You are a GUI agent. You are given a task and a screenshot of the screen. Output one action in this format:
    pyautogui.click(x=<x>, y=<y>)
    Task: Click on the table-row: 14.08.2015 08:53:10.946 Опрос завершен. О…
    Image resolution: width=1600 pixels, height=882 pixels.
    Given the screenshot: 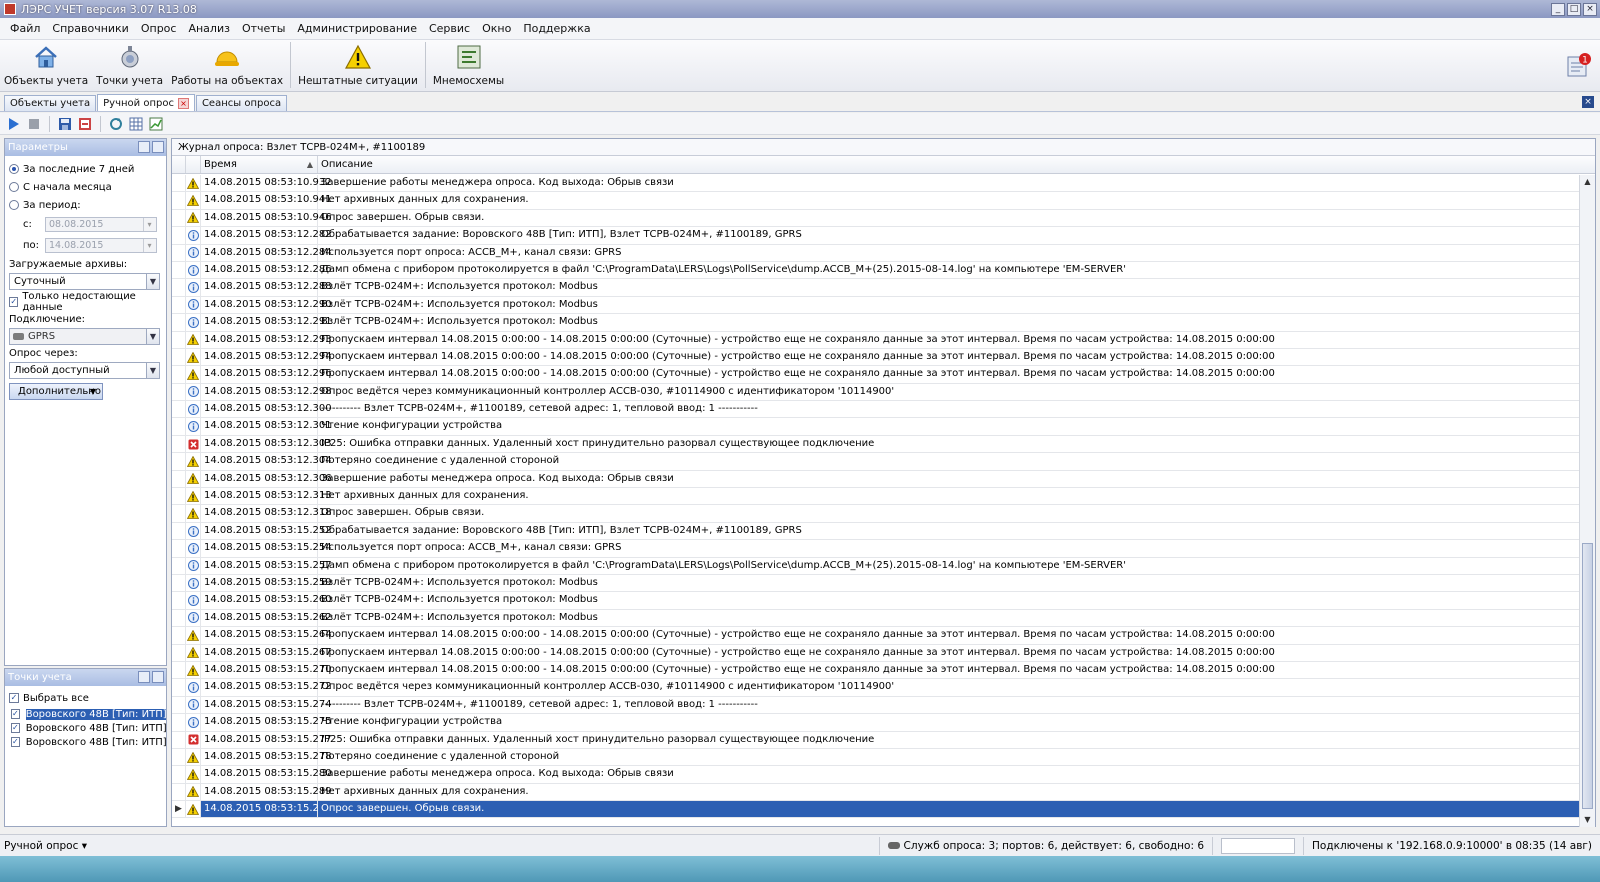 What is the action you would take?
    pyautogui.click(x=875, y=218)
    